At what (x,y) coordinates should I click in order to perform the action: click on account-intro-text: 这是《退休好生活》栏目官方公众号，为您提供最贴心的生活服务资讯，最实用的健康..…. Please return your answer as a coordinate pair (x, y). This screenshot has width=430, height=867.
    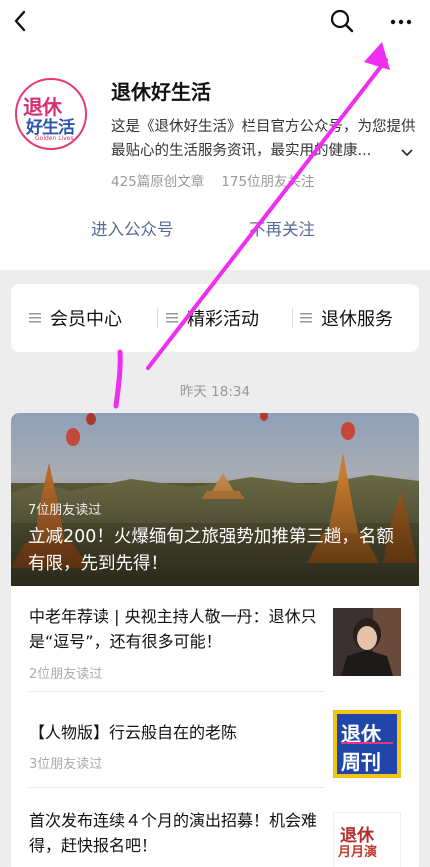
    Looking at the image, I should click on (263, 139).